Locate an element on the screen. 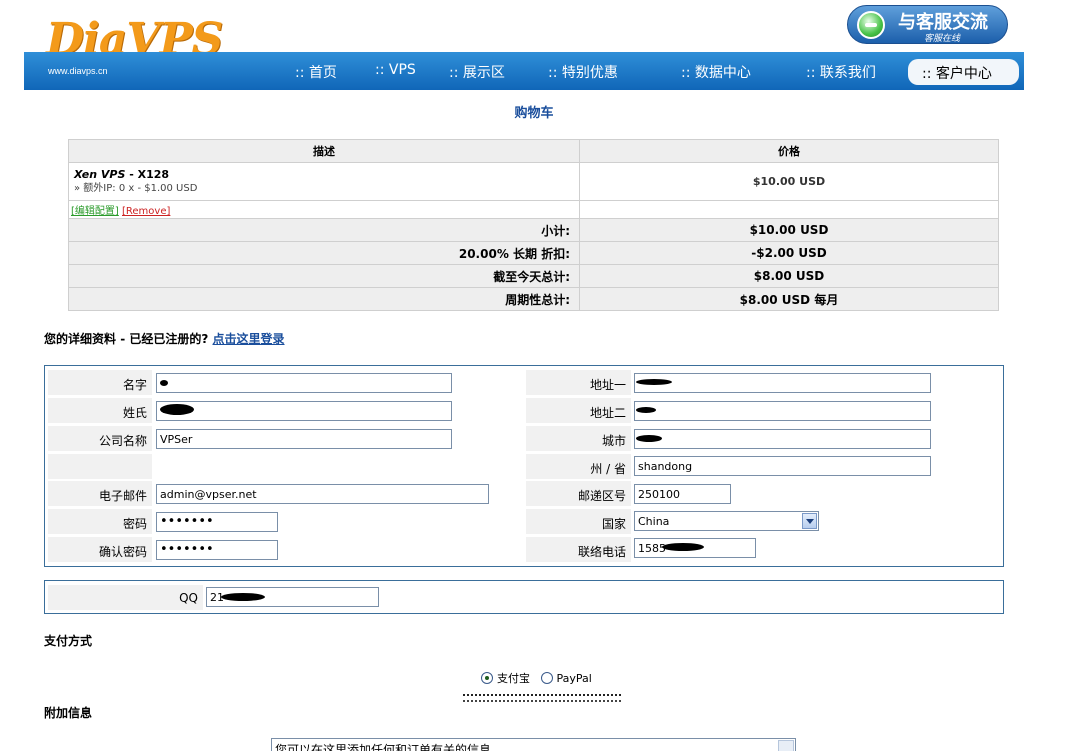 Image resolution: width=1068 pixels, height=751 pixels. radio-checked-icon is located at coordinates (487, 678).